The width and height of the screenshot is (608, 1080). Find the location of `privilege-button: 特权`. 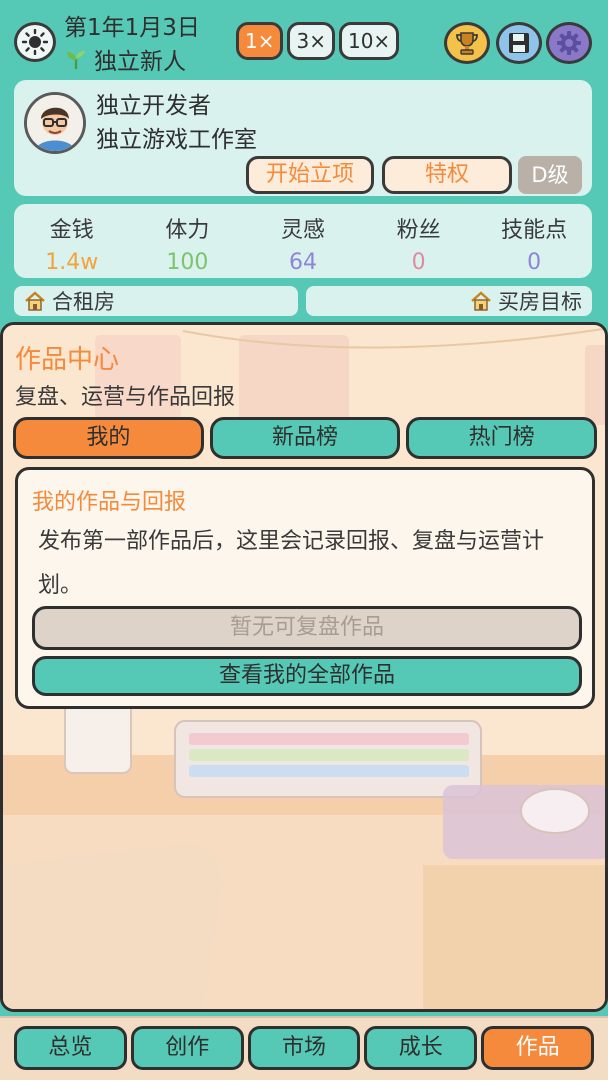

privilege-button: 特权 is located at coordinates (447, 175).